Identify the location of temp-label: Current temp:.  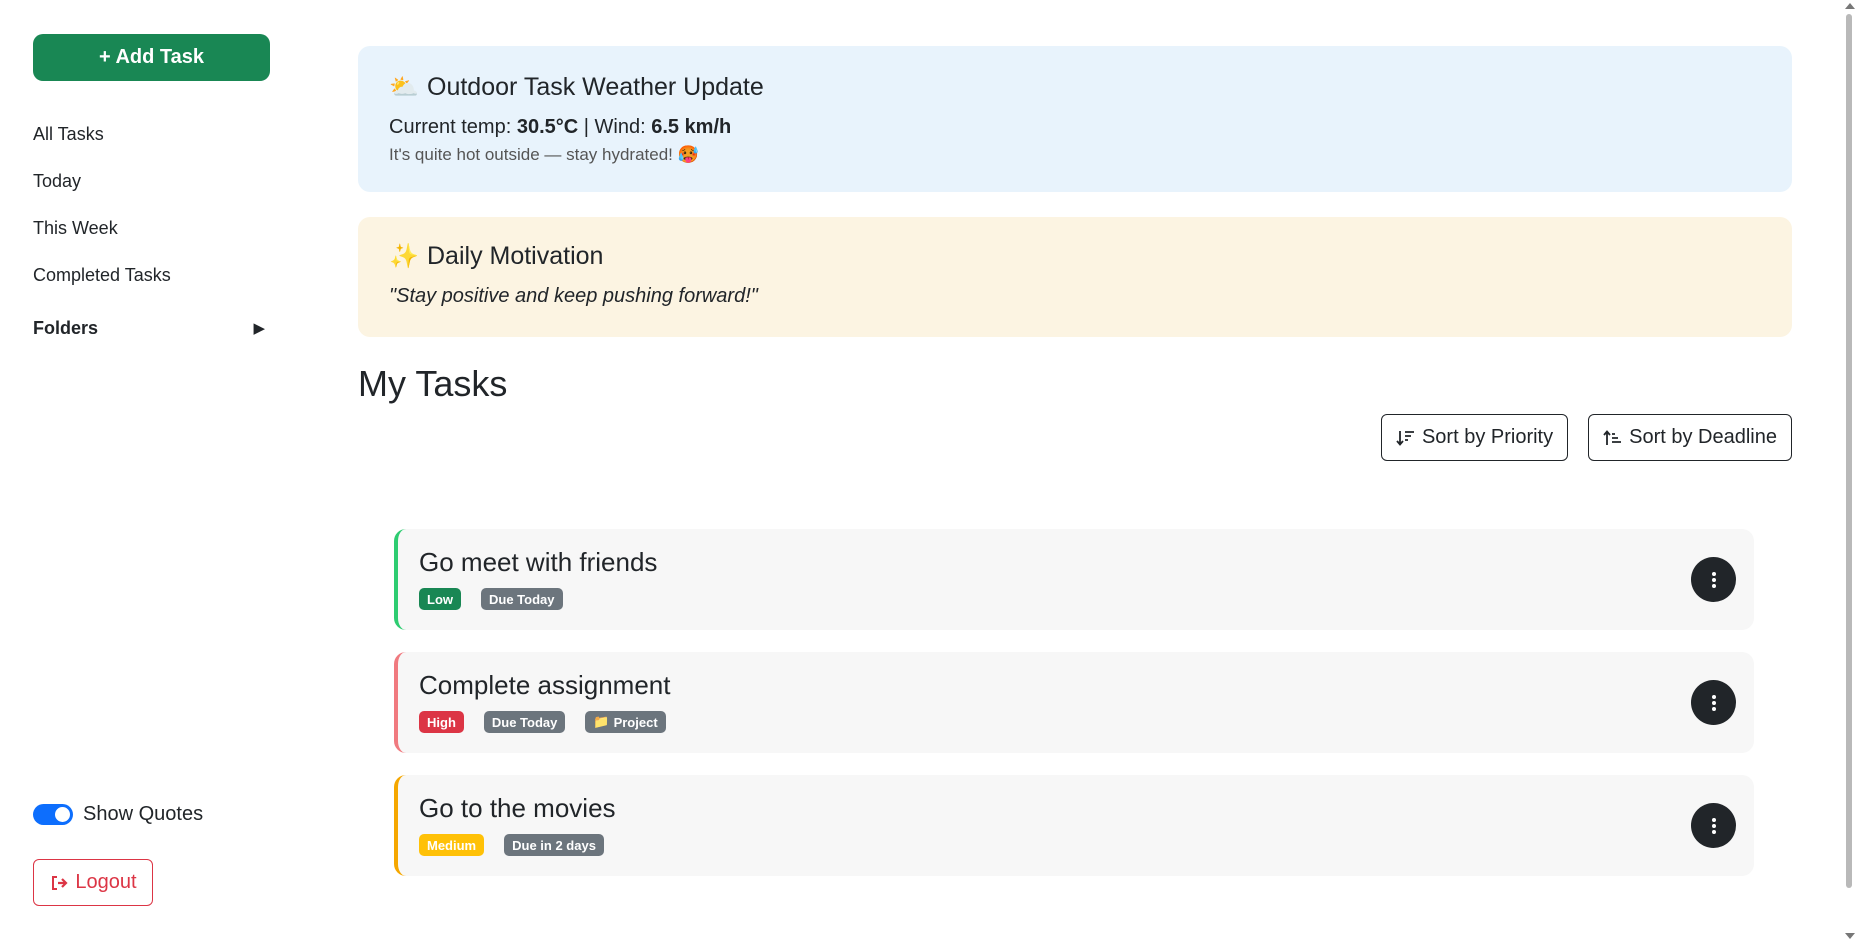
(453, 127).